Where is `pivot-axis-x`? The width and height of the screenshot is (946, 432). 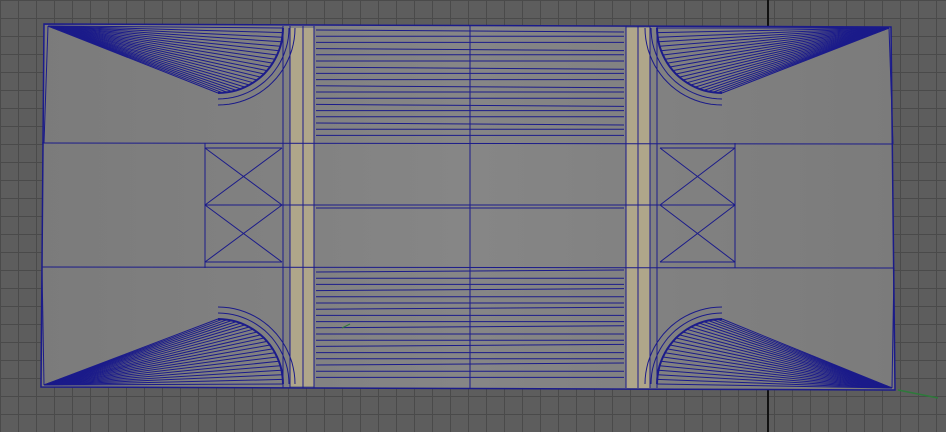 pivot-axis-x is located at coordinates (918, 394).